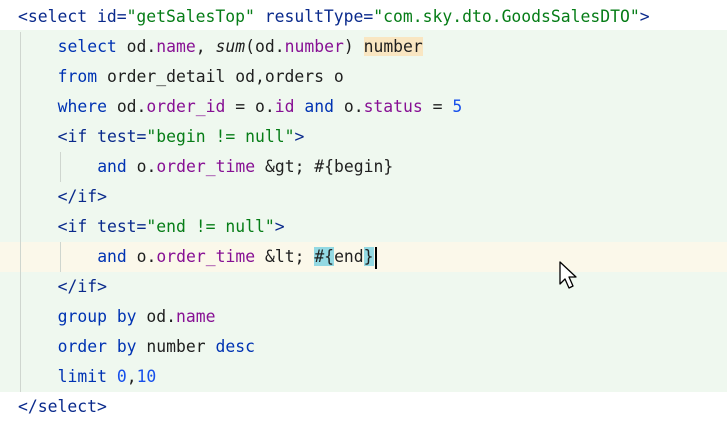  I want to click on code-token: </if>, so click(82, 286).